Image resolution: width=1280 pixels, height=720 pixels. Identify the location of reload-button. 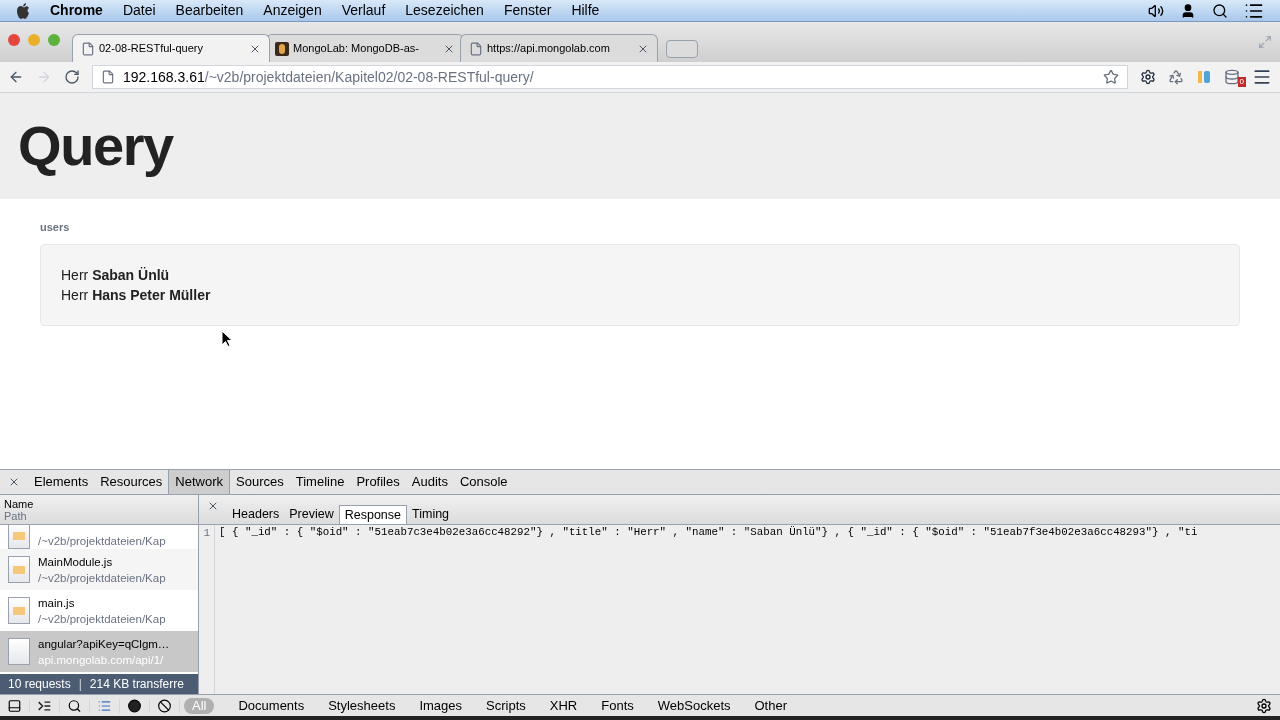
(72, 77).